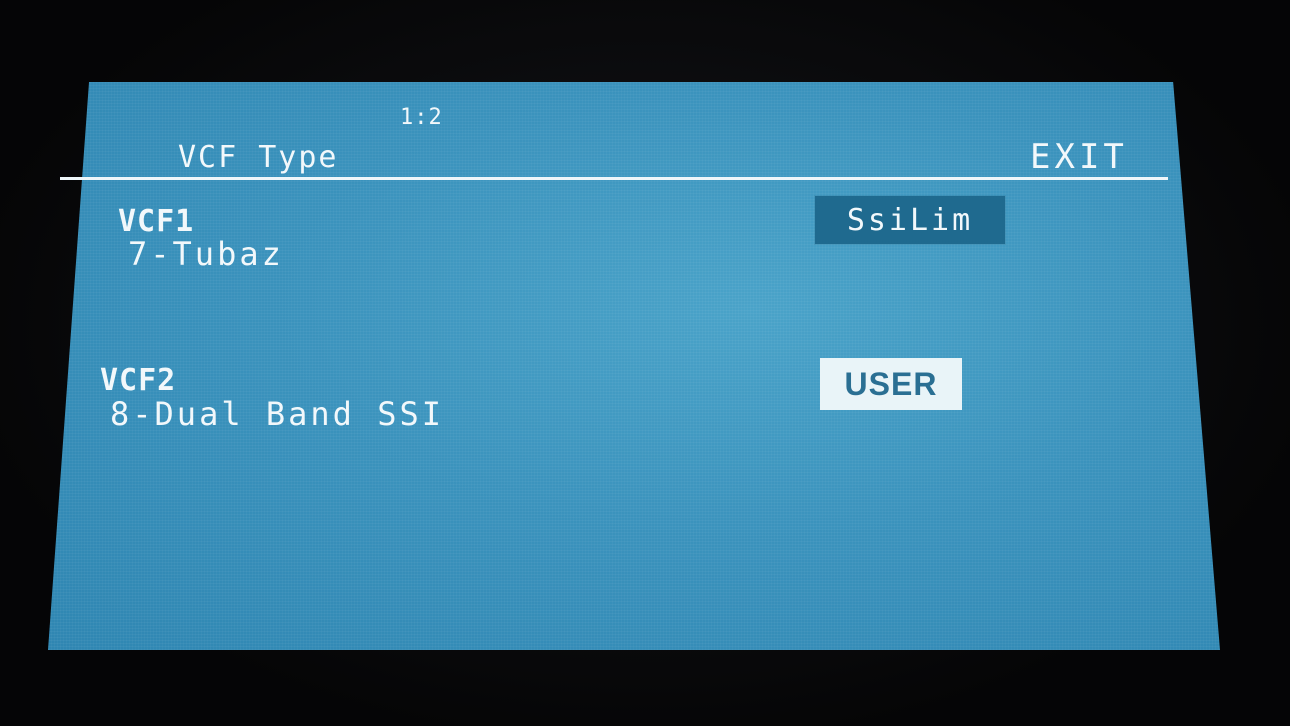 This screenshot has width=1290, height=726. Describe the element at coordinates (891, 384) in the screenshot. I see `vcf2-option-button: USER` at that location.